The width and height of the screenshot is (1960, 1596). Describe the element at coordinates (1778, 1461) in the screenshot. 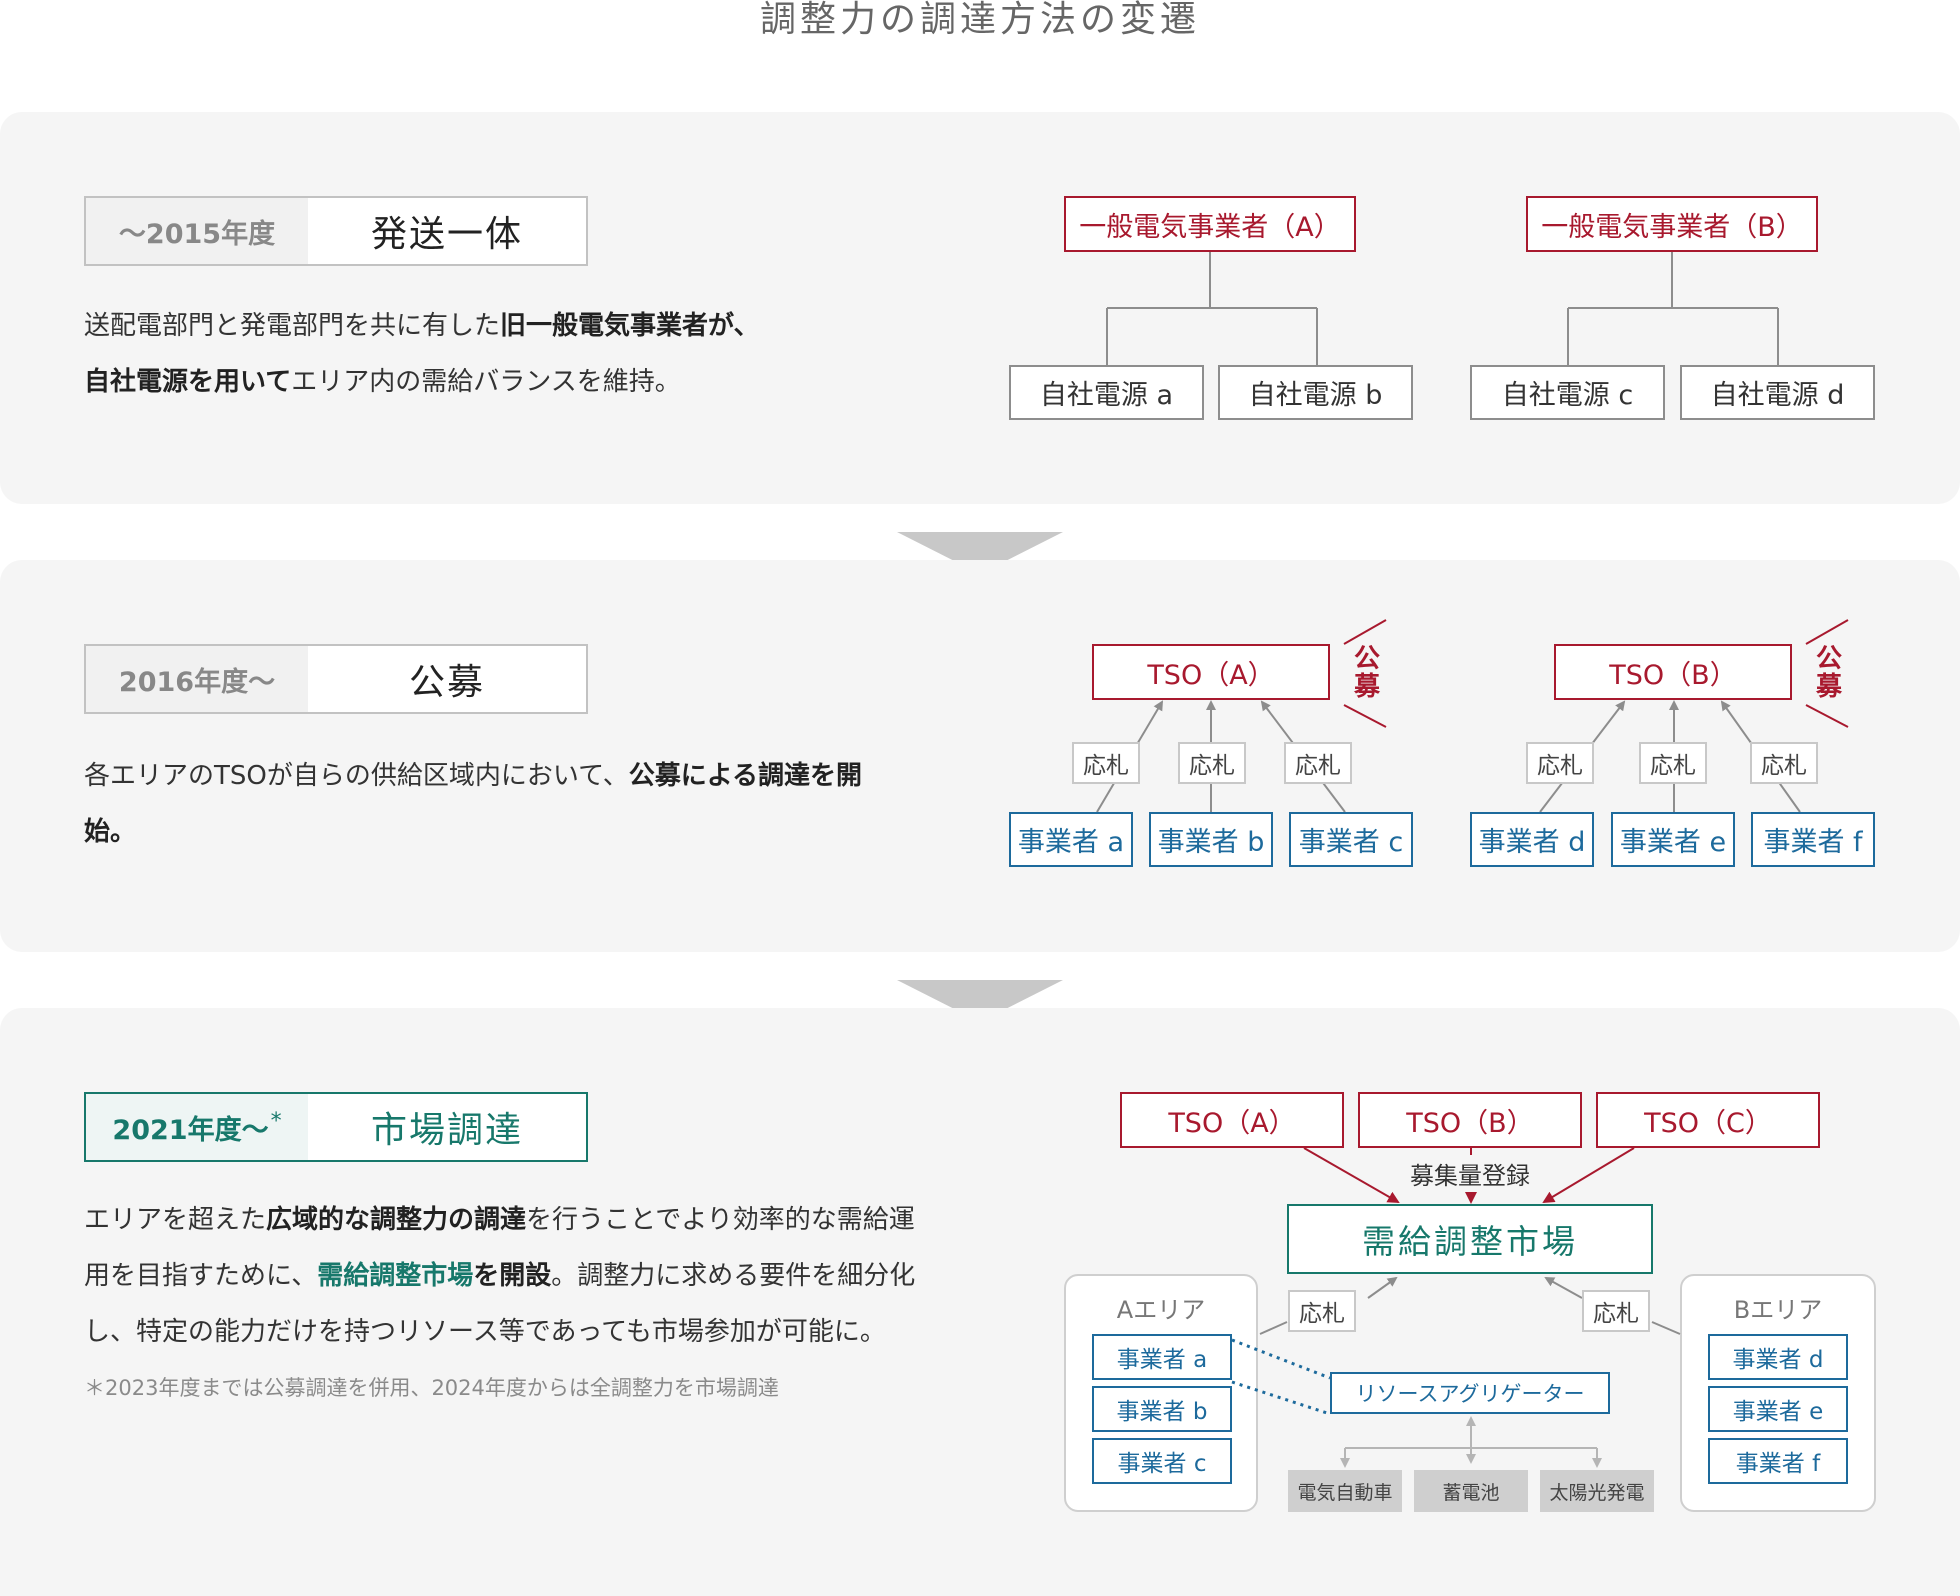

I see `area-b-operator-f: 事業者 f` at that location.